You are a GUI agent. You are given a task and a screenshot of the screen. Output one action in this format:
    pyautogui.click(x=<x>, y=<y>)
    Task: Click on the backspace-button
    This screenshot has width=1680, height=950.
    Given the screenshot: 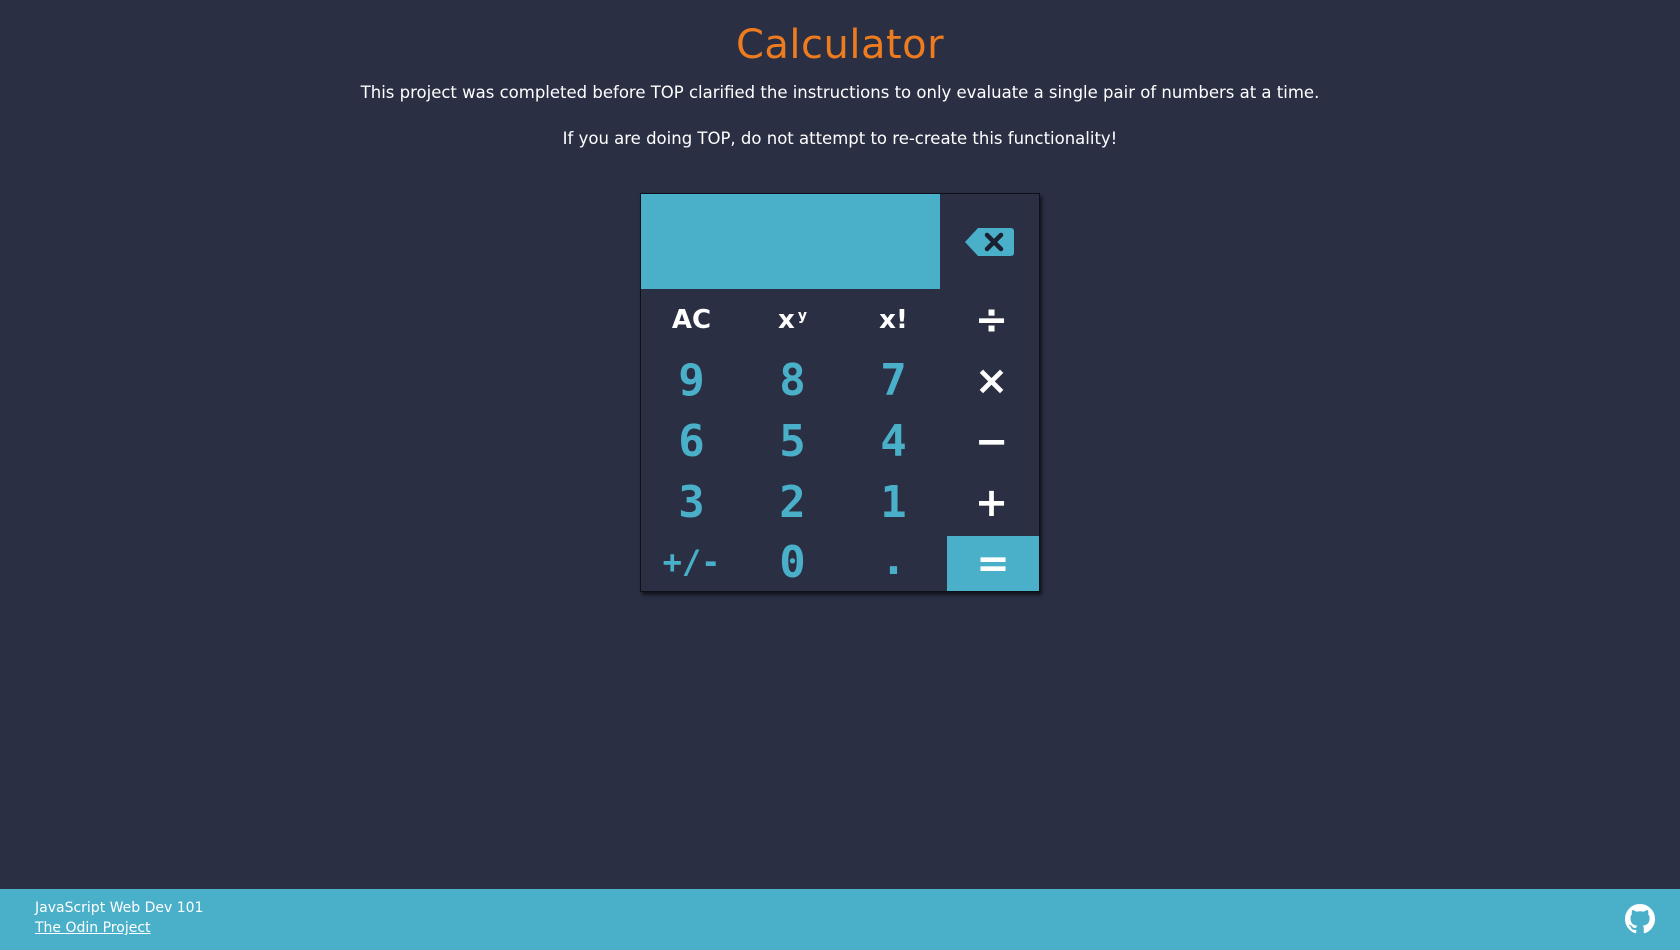 What is the action you would take?
    pyautogui.click(x=990, y=241)
    